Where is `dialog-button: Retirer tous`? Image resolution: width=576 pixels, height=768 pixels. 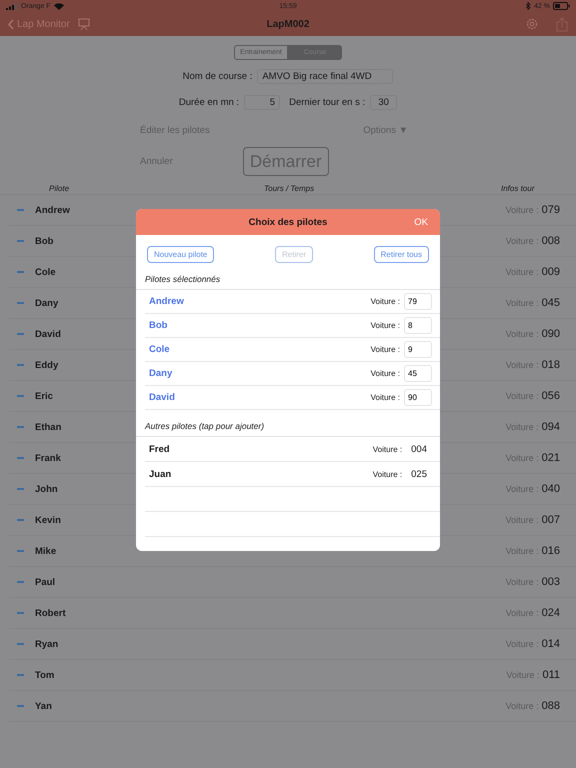 dialog-button: Retirer tous is located at coordinates (401, 254).